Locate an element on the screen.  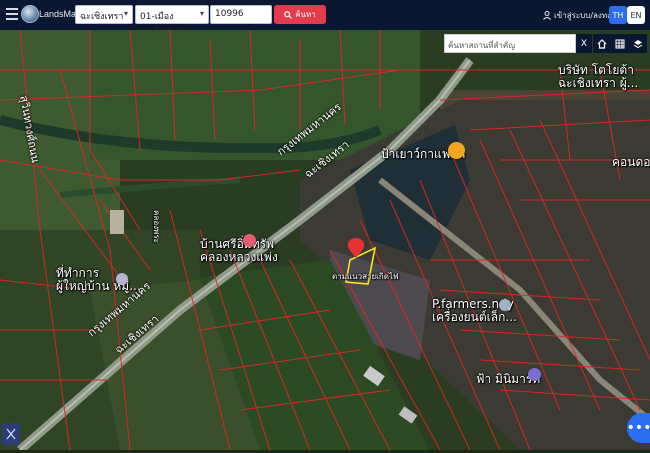
ruler-icon is located at coordinates (11, 434).